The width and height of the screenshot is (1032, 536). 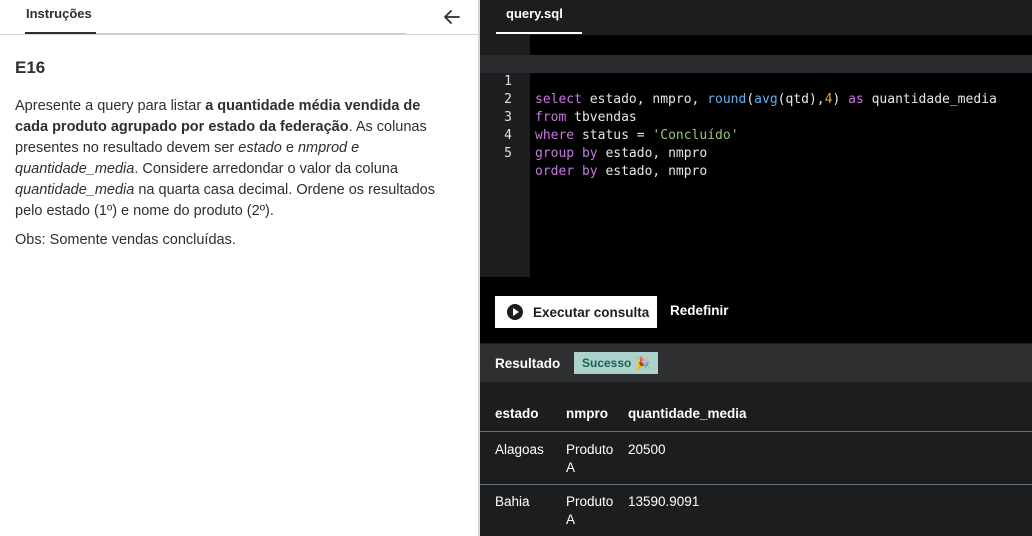 I want to click on cell-quantidade-media: 20500, so click(x=647, y=449).